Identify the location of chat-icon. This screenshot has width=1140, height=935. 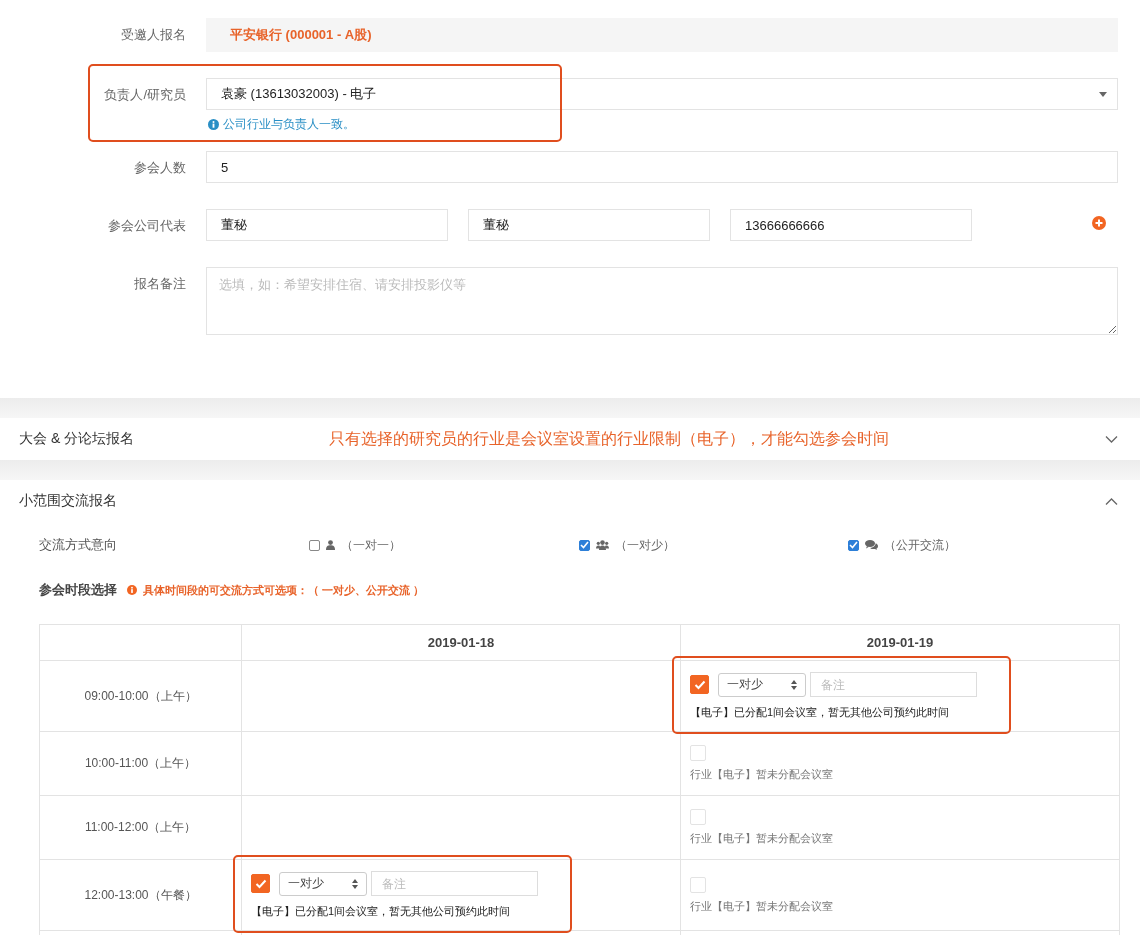
(872, 545).